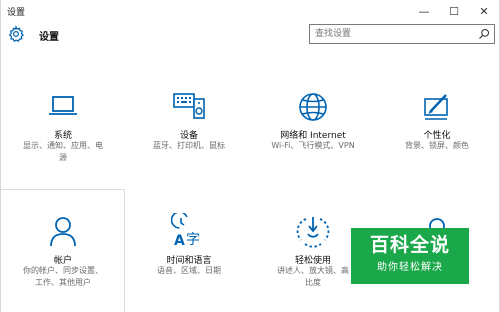  I want to click on page-title: 设置, so click(49, 37).